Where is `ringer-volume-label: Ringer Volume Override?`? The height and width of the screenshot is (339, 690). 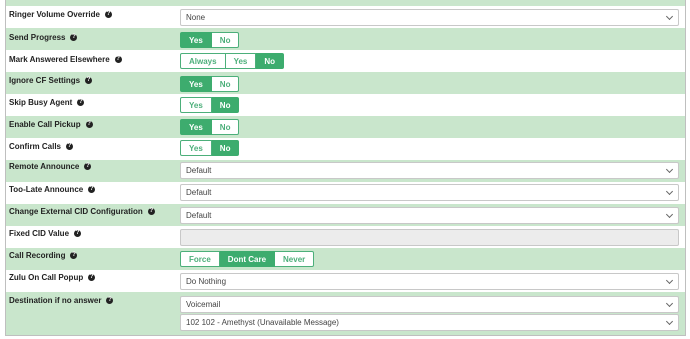 ringer-volume-label: Ringer Volume Override? is located at coordinates (60, 14).